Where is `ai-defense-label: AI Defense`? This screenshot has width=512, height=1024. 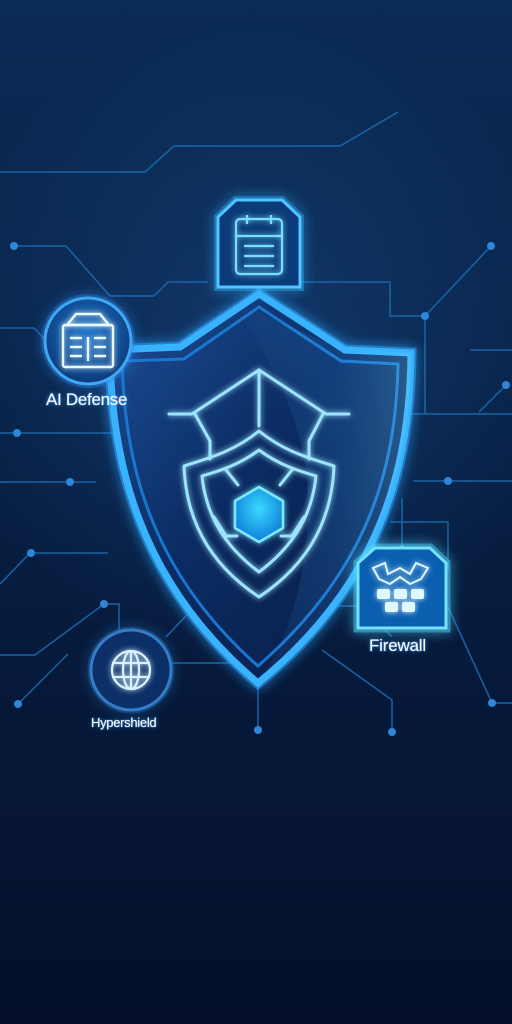 ai-defense-label: AI Defense is located at coordinates (87, 399).